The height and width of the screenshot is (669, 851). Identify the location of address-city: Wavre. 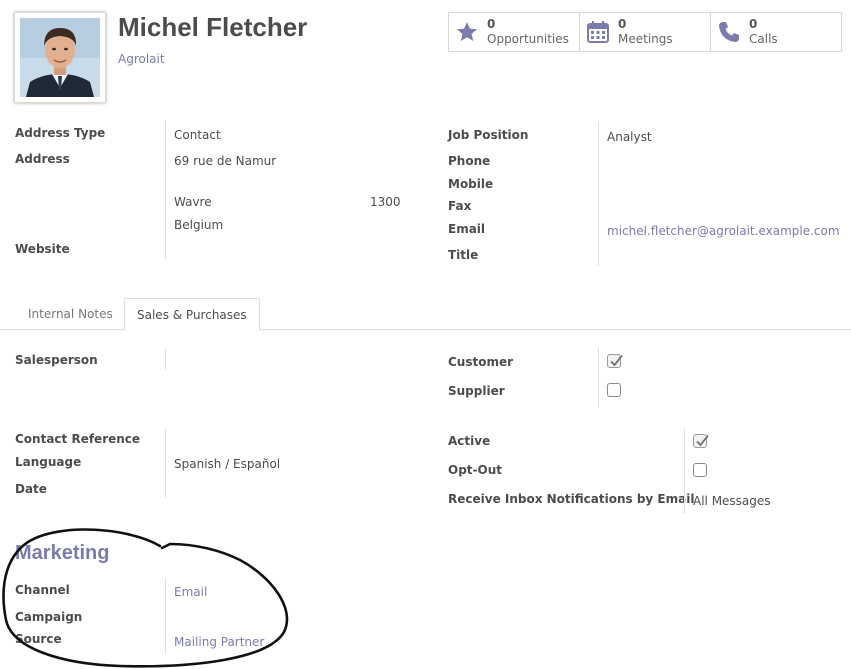
(193, 202).